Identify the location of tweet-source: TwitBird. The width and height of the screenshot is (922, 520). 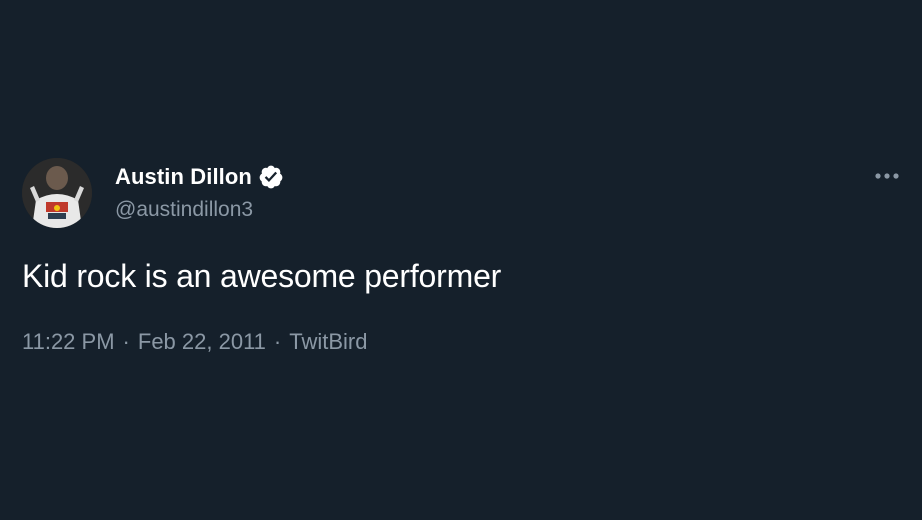
(328, 342).